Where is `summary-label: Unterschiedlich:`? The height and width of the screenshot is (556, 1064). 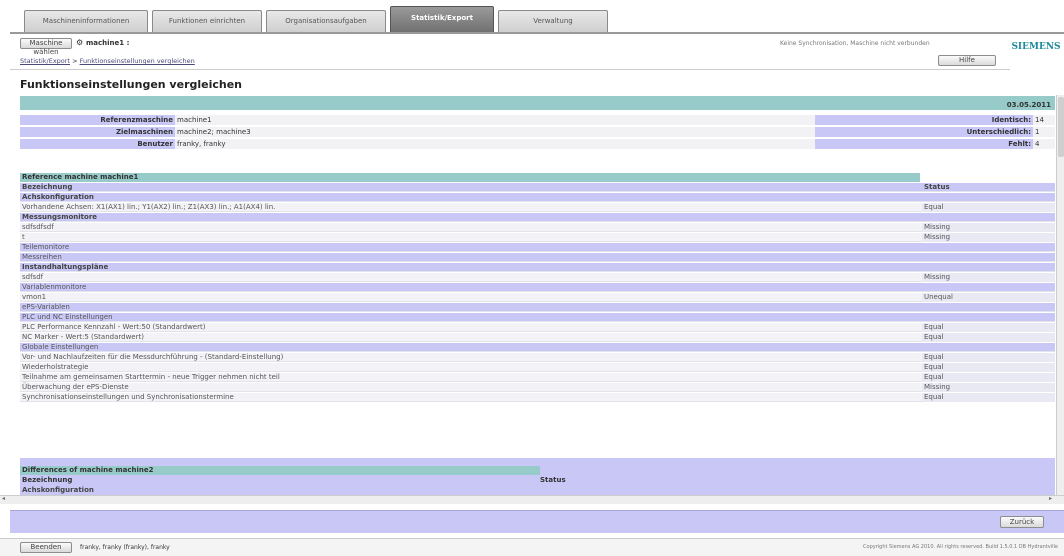 summary-label: Unterschiedlich: is located at coordinates (924, 132).